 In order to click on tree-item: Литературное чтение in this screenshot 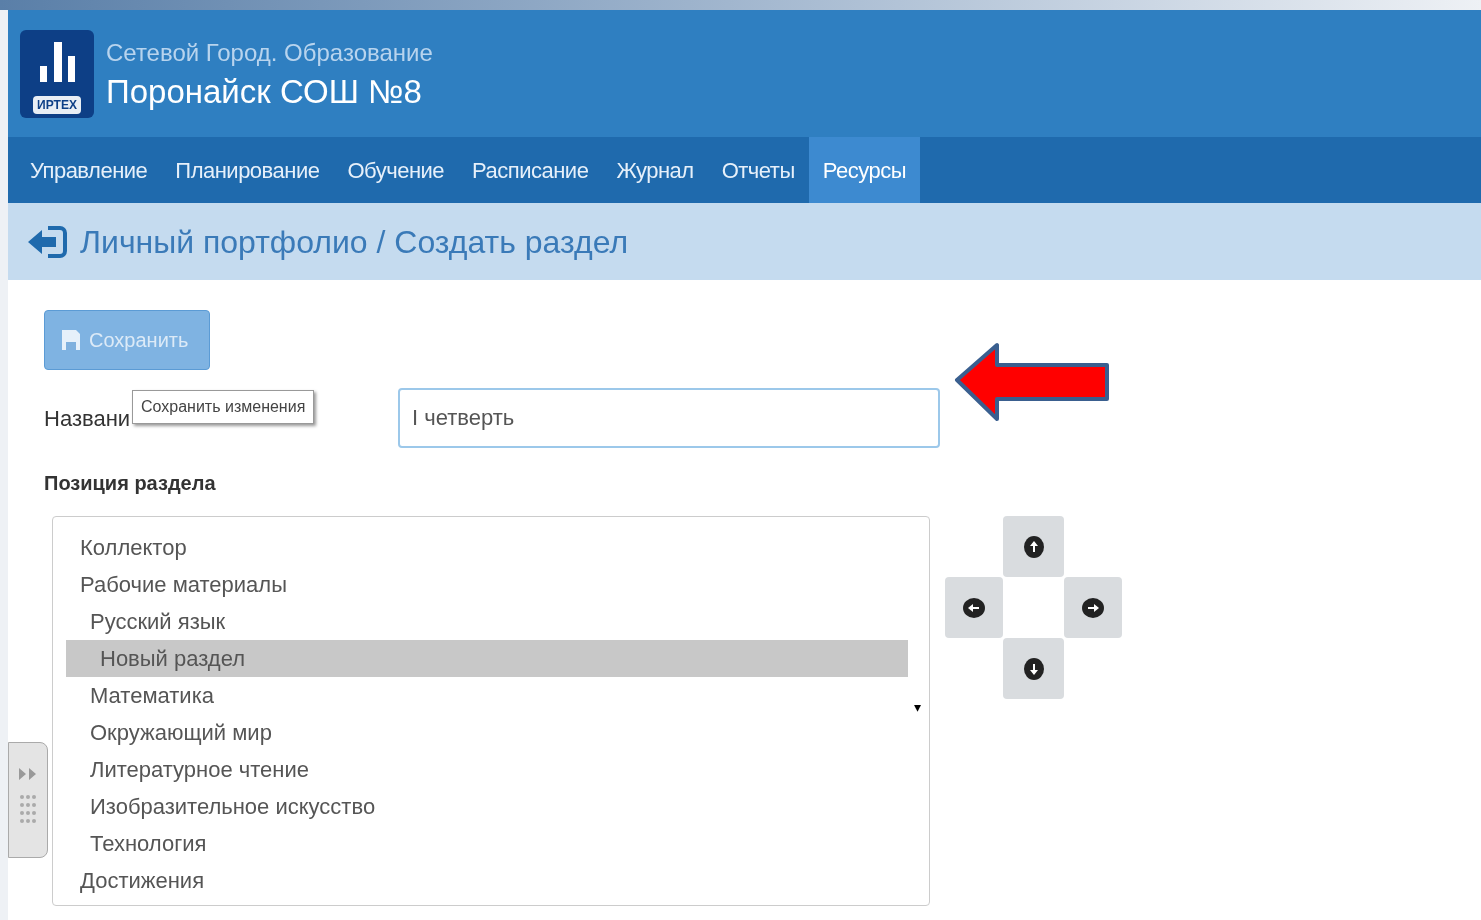, I will do `click(487, 769)`.